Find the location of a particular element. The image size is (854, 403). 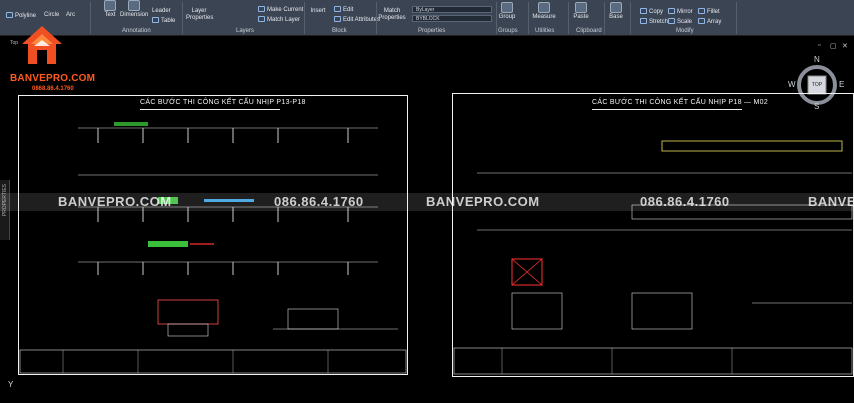

edit-icon is located at coordinates (337, 9).